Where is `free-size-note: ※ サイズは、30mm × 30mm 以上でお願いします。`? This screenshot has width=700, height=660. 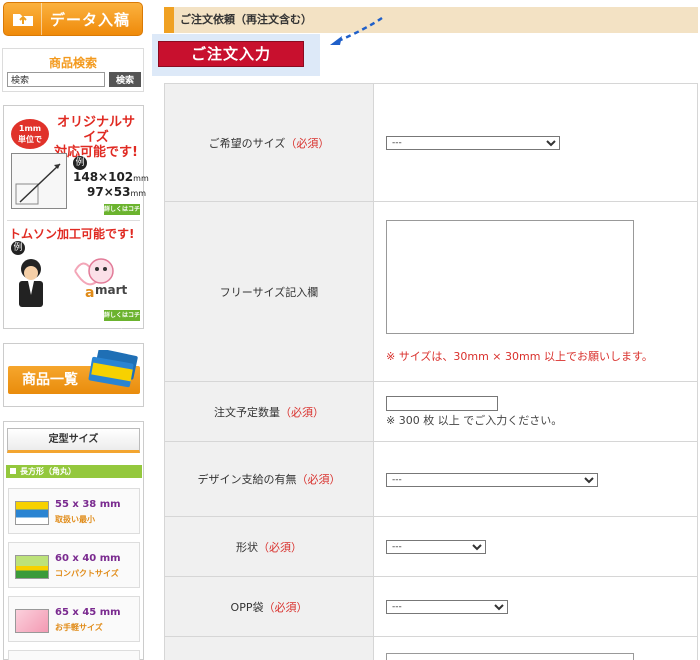 free-size-note: ※ サイズは、30mm × 30mm 以上でお願いします。 is located at coordinates (519, 356).